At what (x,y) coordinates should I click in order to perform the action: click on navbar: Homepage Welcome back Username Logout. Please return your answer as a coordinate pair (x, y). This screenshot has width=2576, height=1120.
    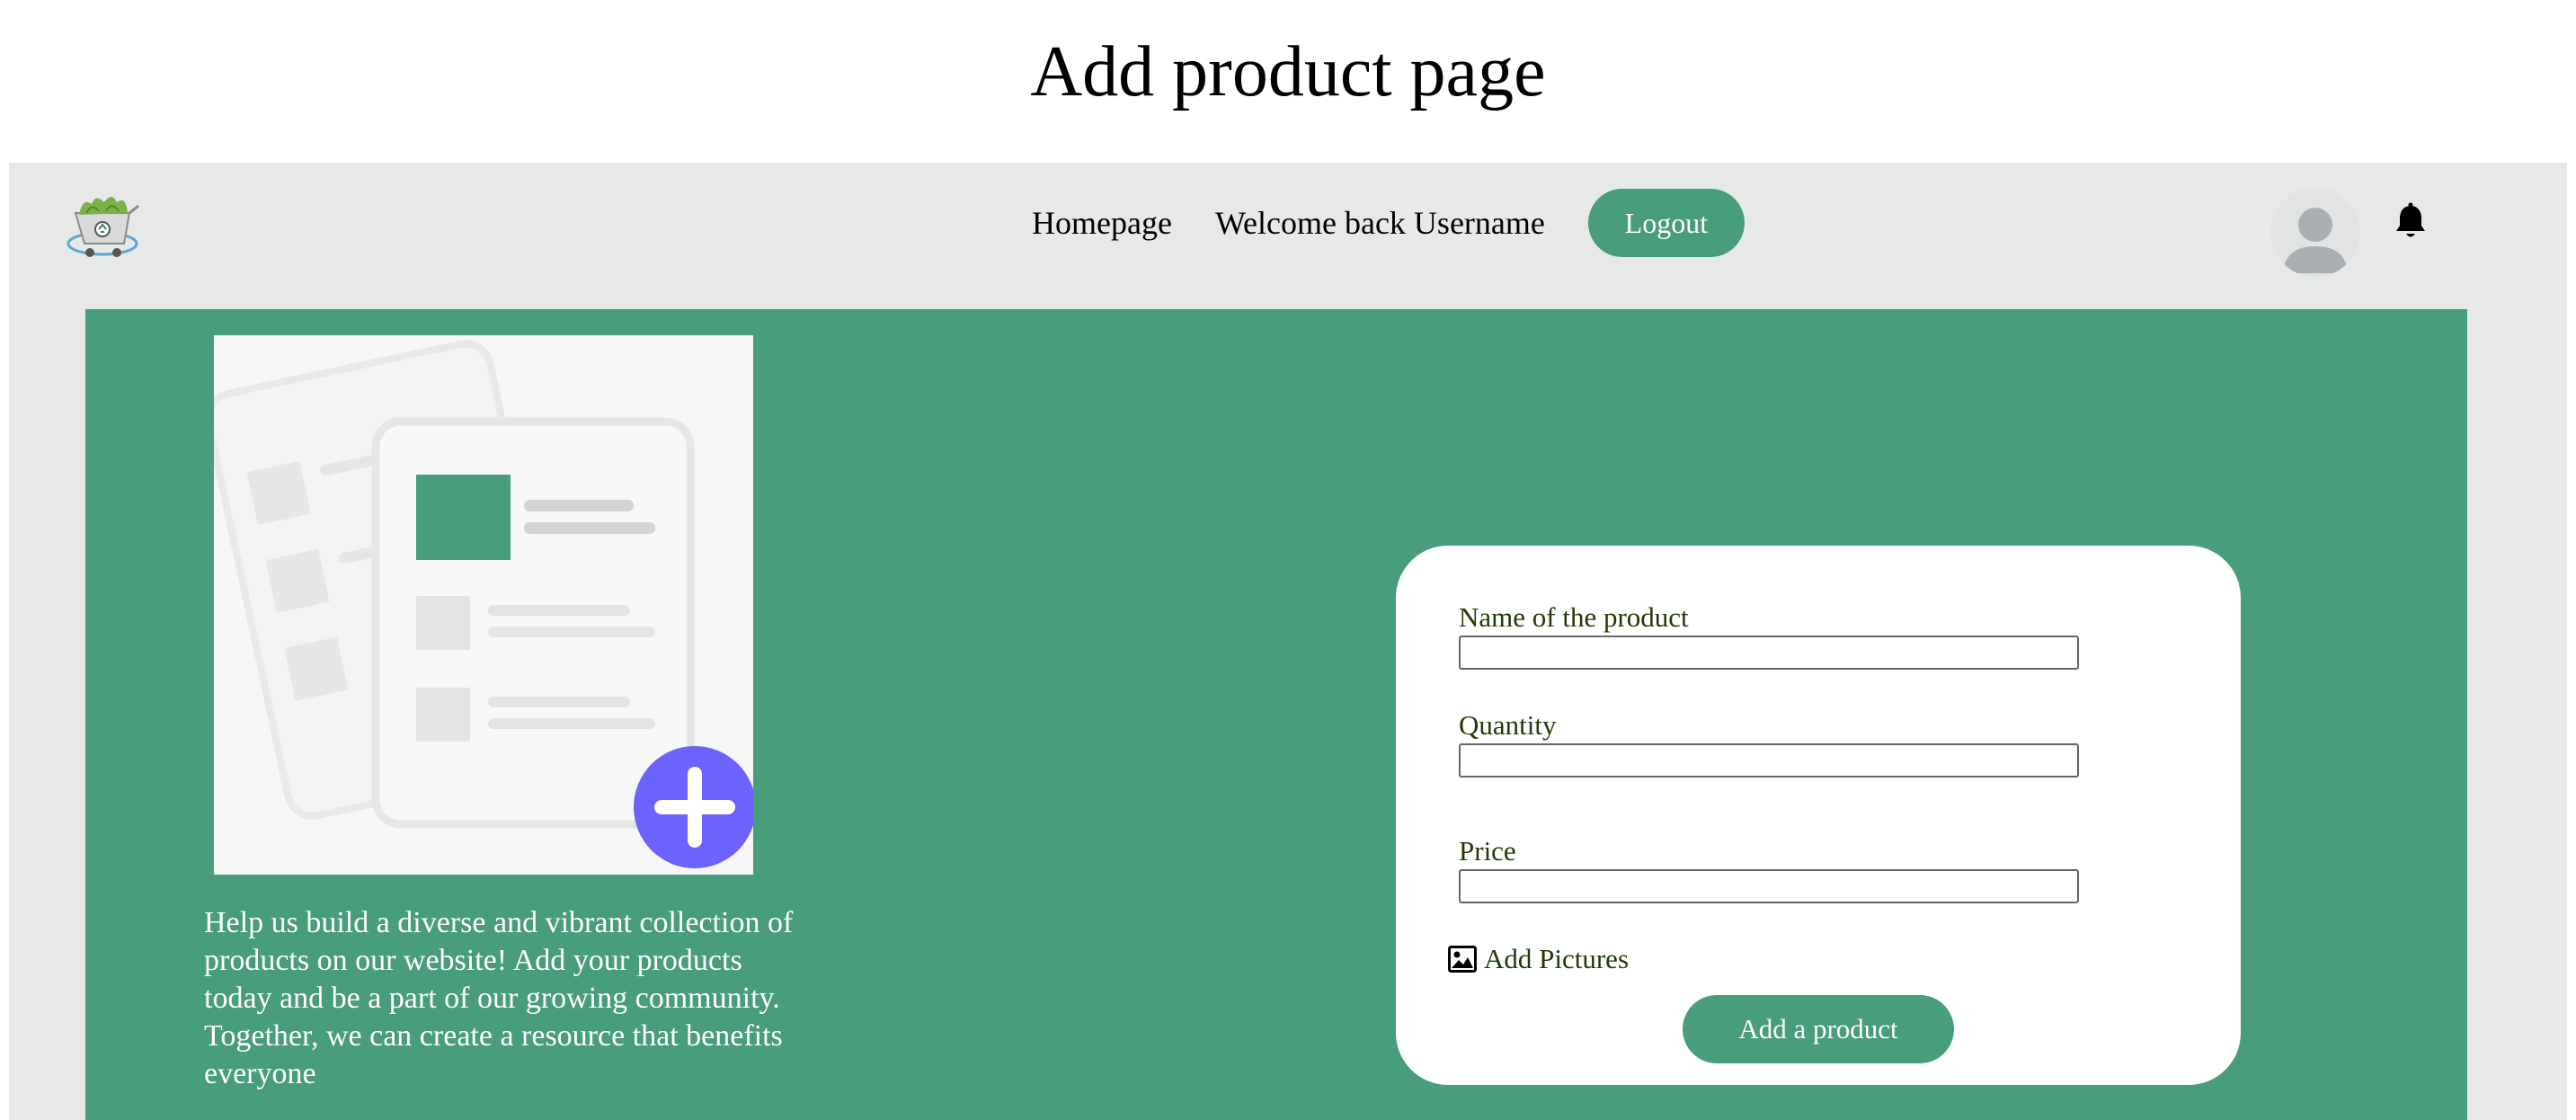
    Looking at the image, I should click on (1288, 236).